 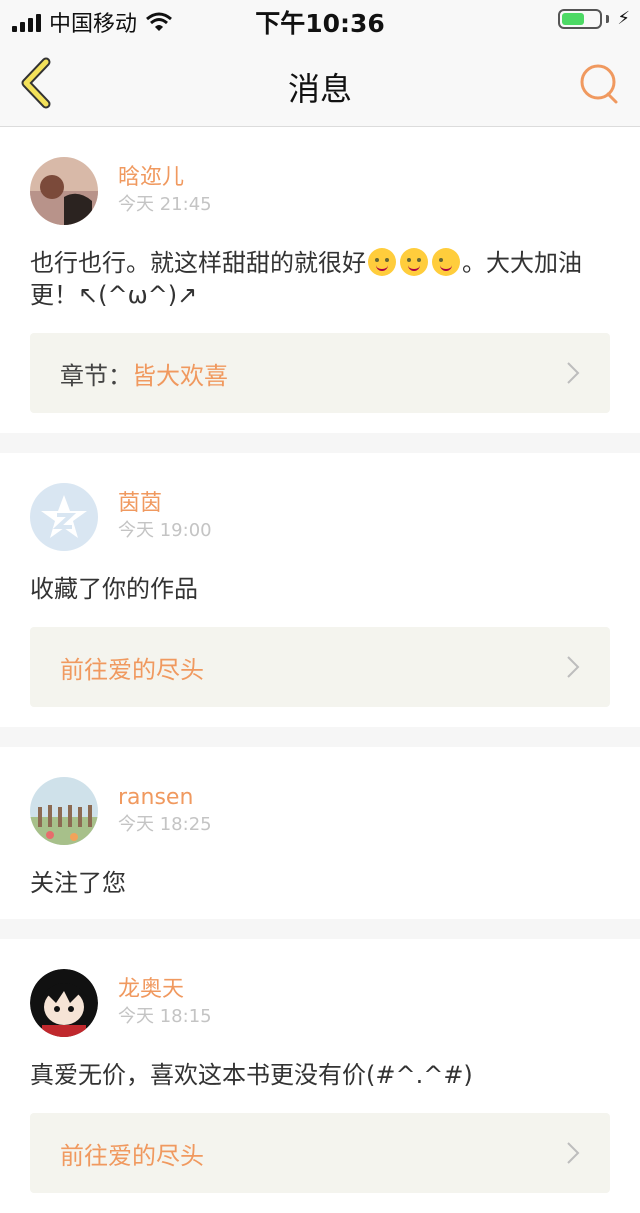 I want to click on wink-emoji-icon, so click(x=446, y=262).